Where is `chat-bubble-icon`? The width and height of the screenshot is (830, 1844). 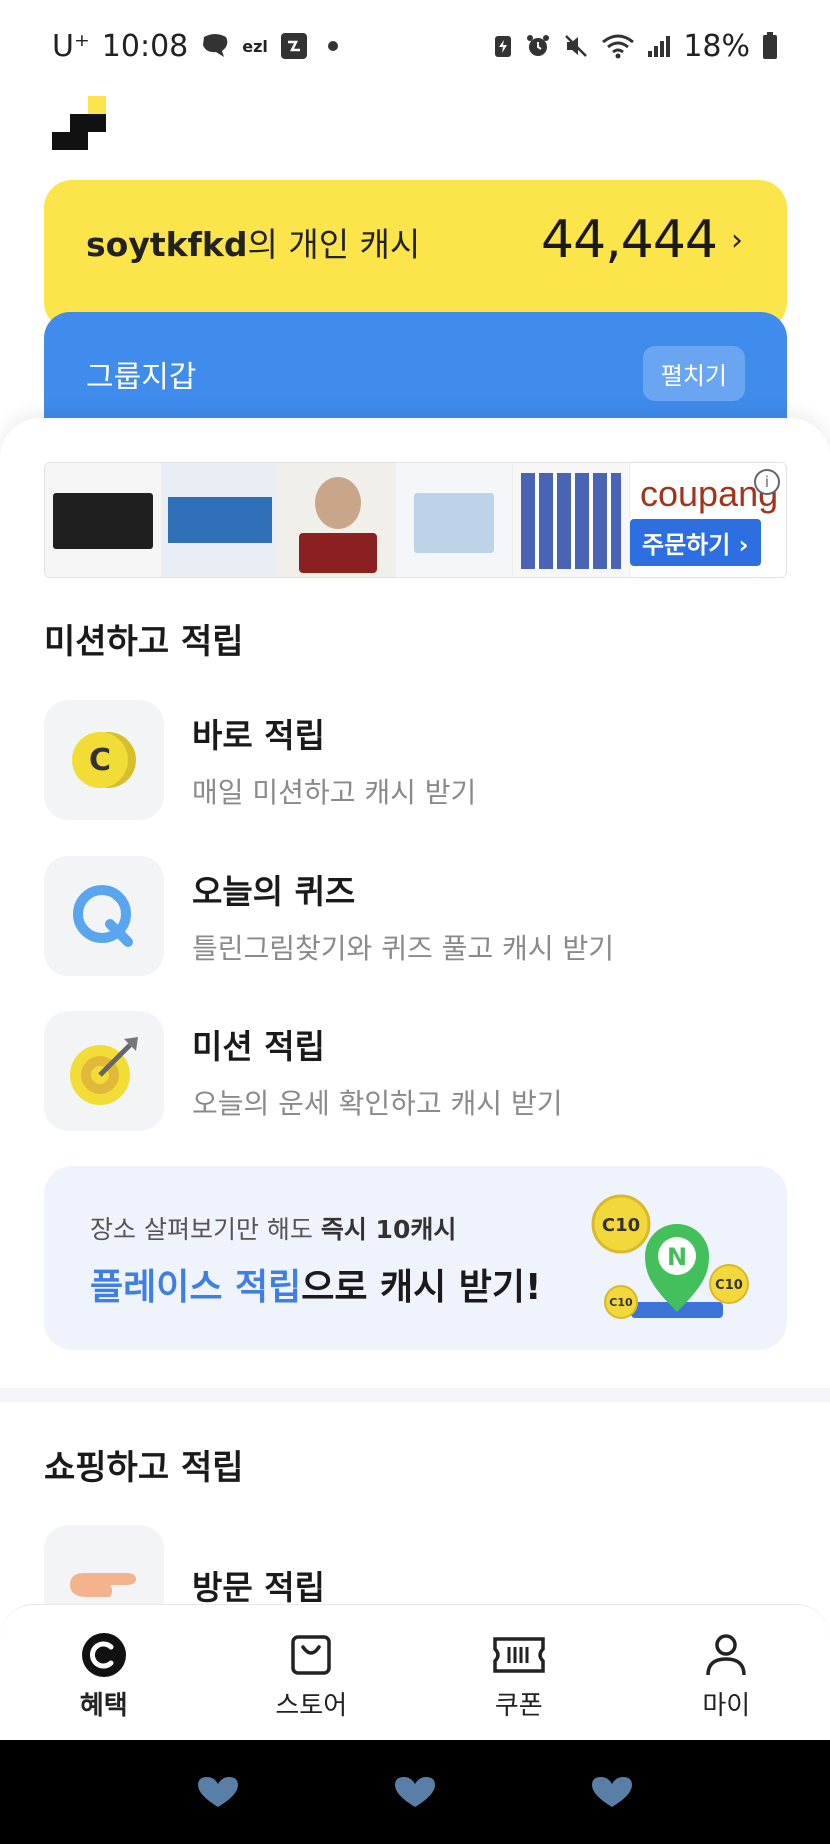
chat-bubble-icon is located at coordinates (215, 45).